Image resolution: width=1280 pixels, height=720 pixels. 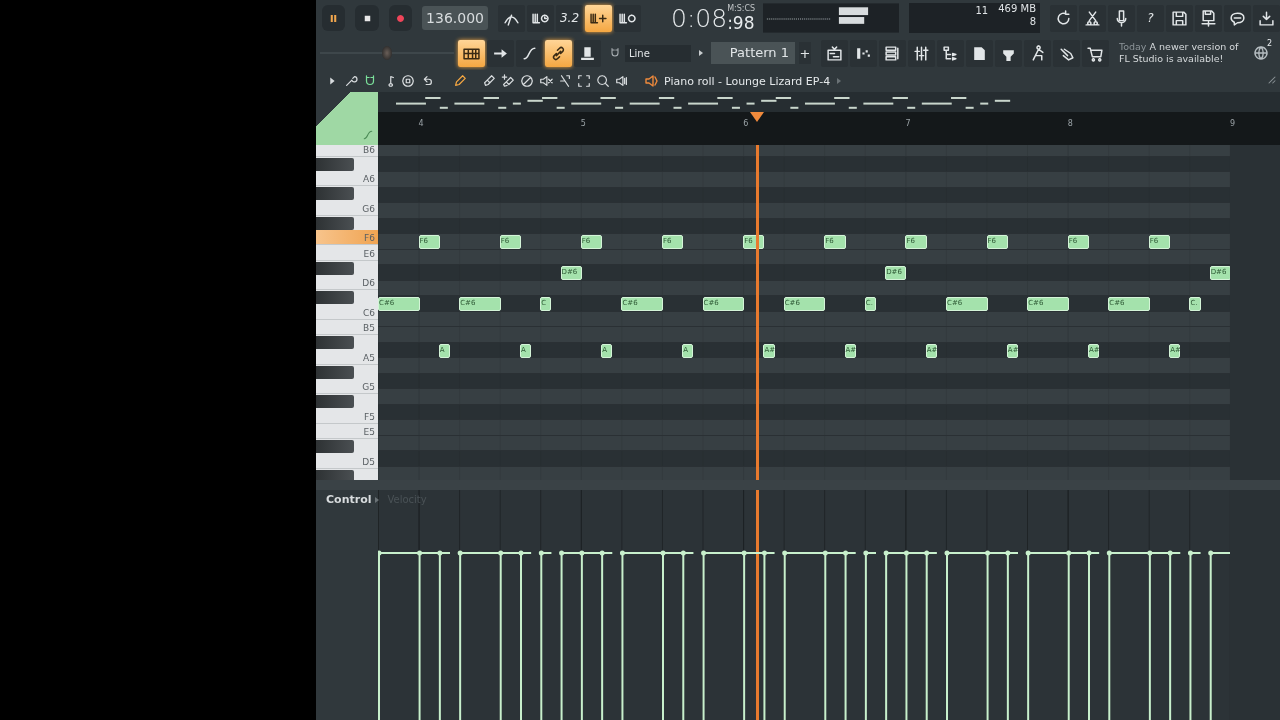 What do you see at coordinates (367, 18) in the screenshot?
I see `stop-button` at bounding box center [367, 18].